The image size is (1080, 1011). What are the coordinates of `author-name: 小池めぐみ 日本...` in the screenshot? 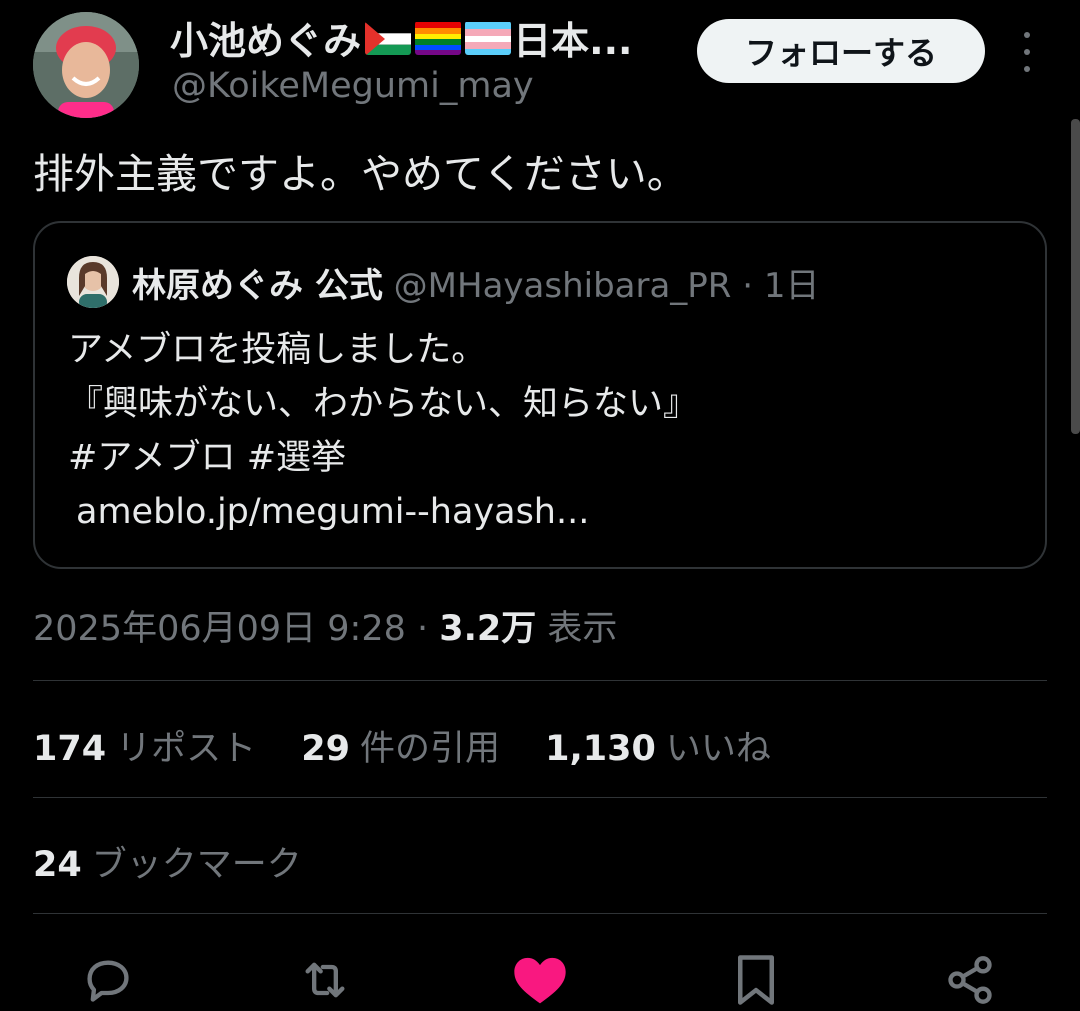 It's located at (401, 37).